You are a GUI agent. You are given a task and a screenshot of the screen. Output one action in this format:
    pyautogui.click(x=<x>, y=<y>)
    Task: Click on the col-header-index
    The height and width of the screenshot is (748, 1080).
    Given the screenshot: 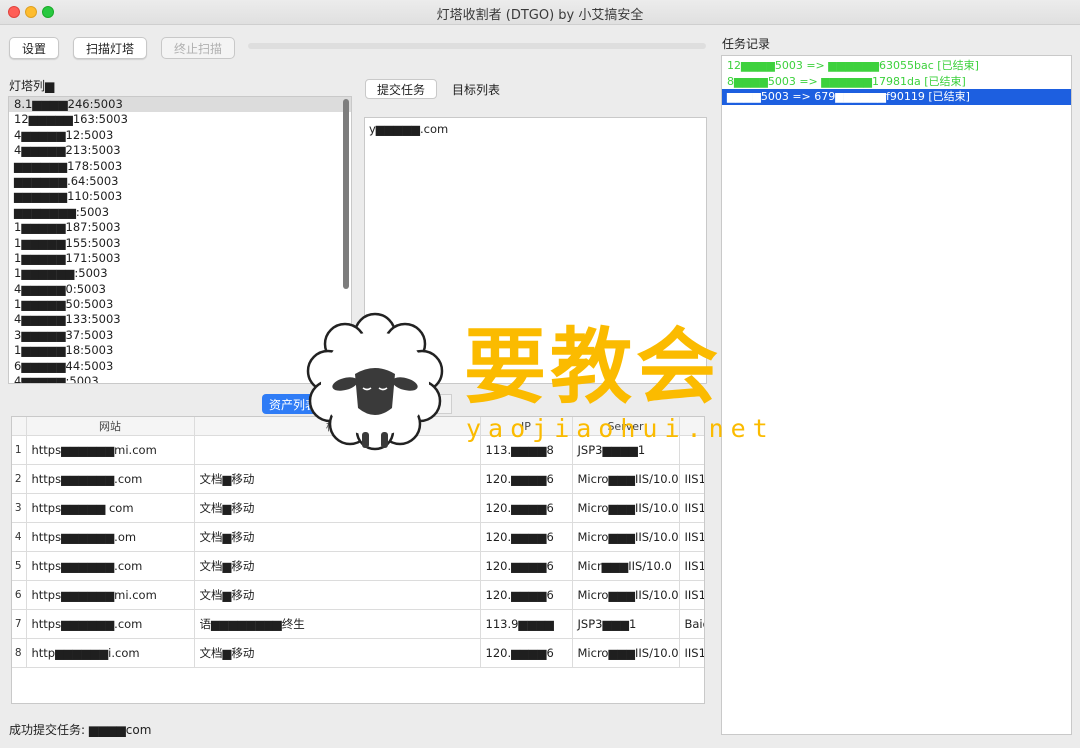 What is the action you would take?
    pyautogui.click(x=19, y=426)
    